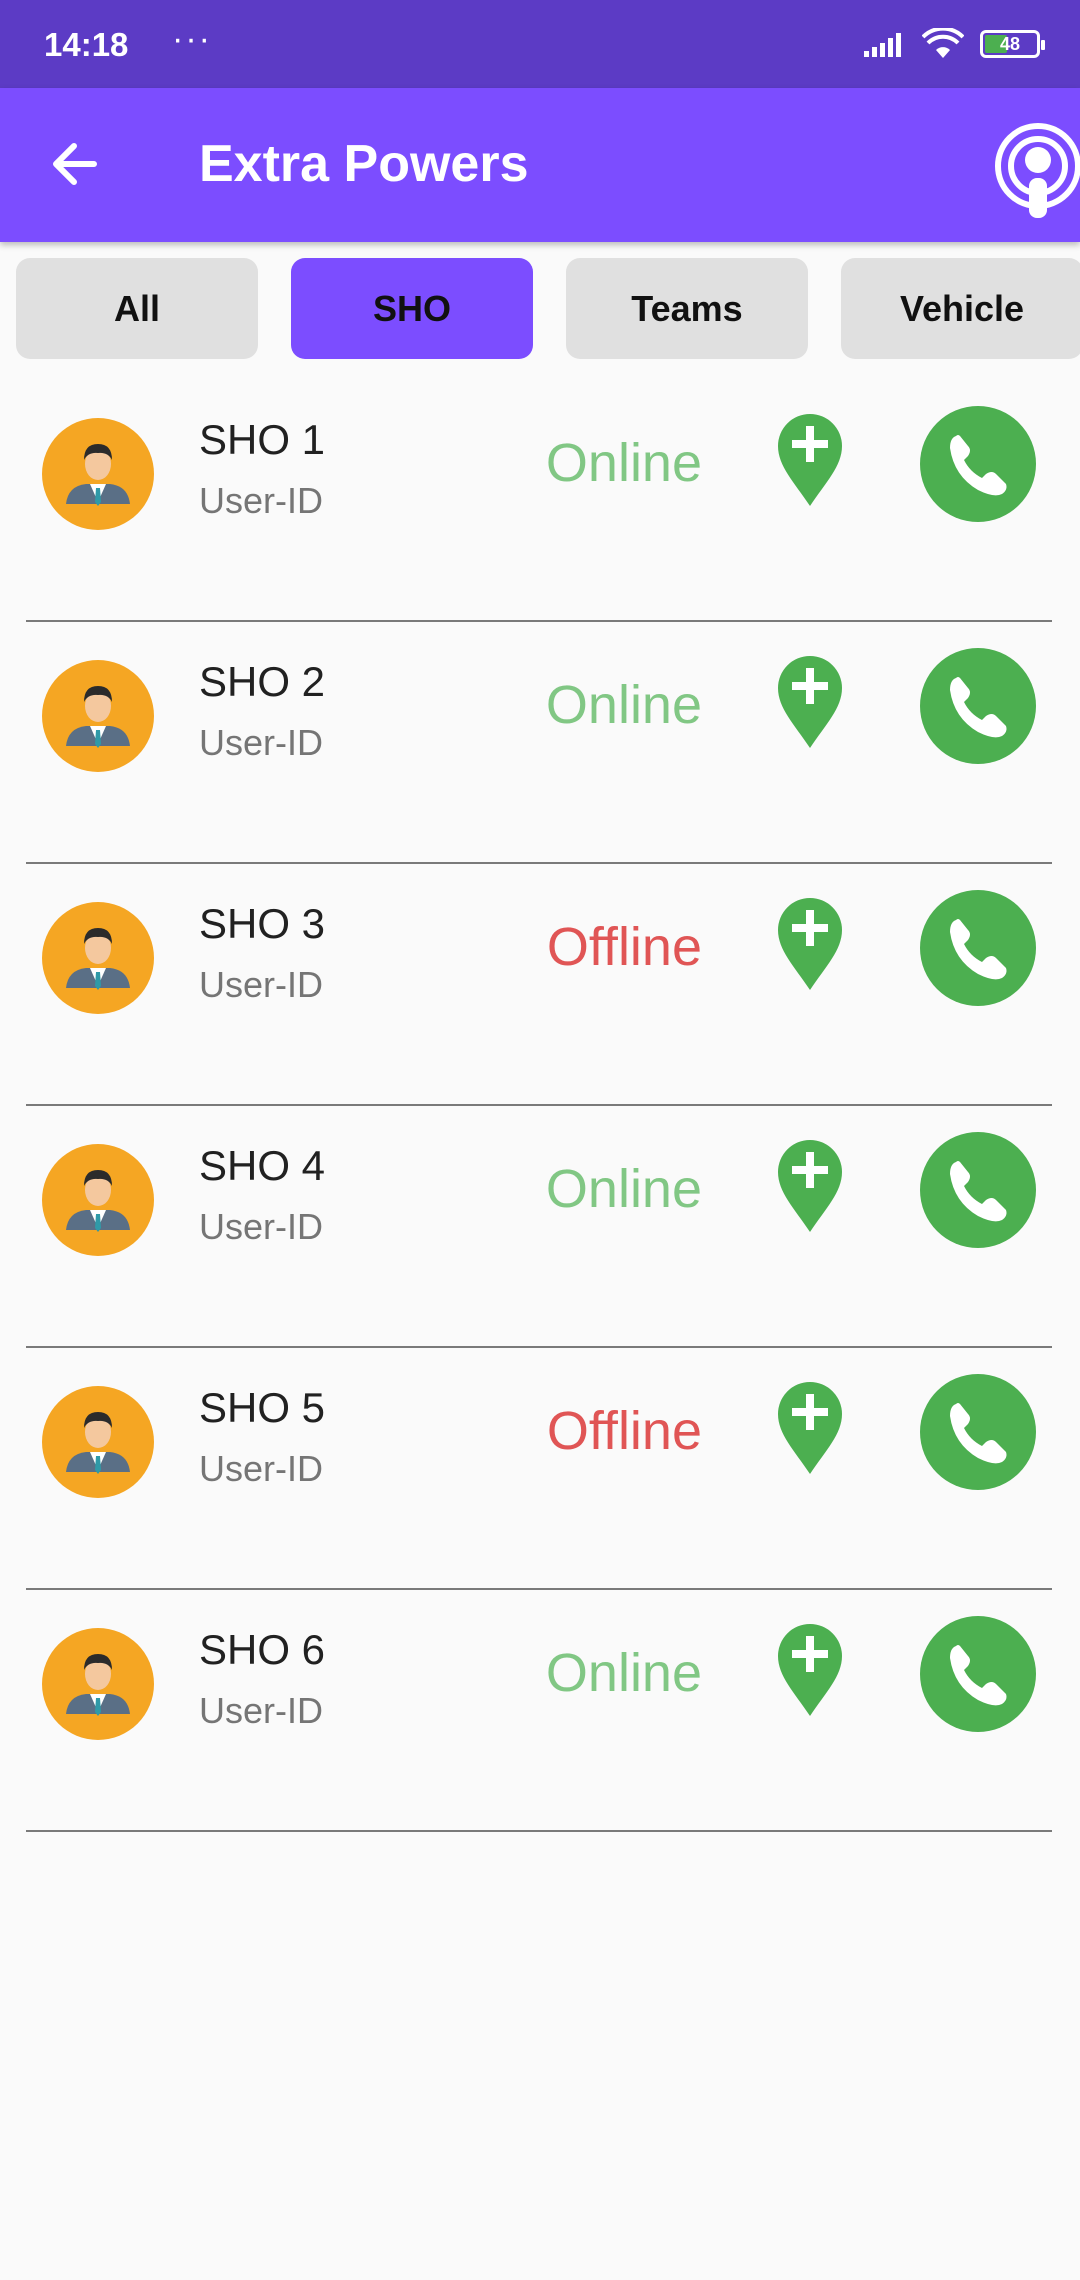 This screenshot has height=2280, width=1080. Describe the element at coordinates (540, 165) in the screenshot. I see `app-bar: Extra Powers` at that location.